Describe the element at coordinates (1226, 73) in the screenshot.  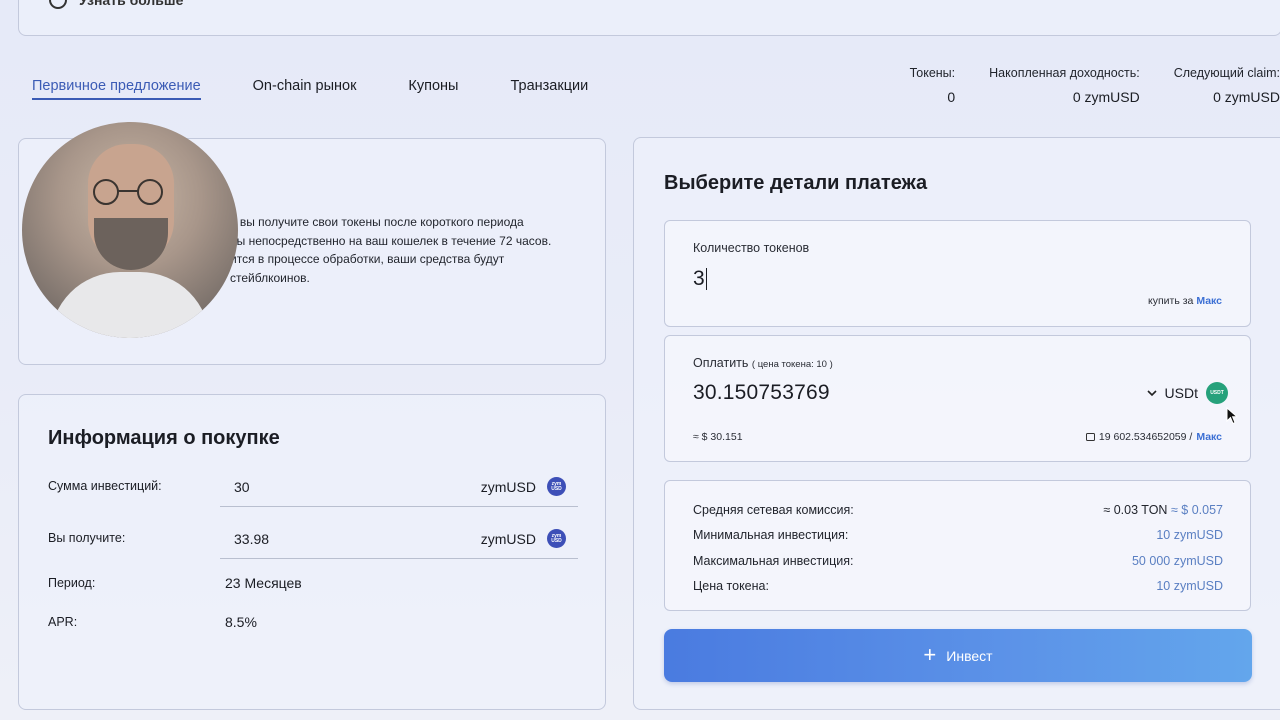
I see `stat-label: Следующий claim:` at that location.